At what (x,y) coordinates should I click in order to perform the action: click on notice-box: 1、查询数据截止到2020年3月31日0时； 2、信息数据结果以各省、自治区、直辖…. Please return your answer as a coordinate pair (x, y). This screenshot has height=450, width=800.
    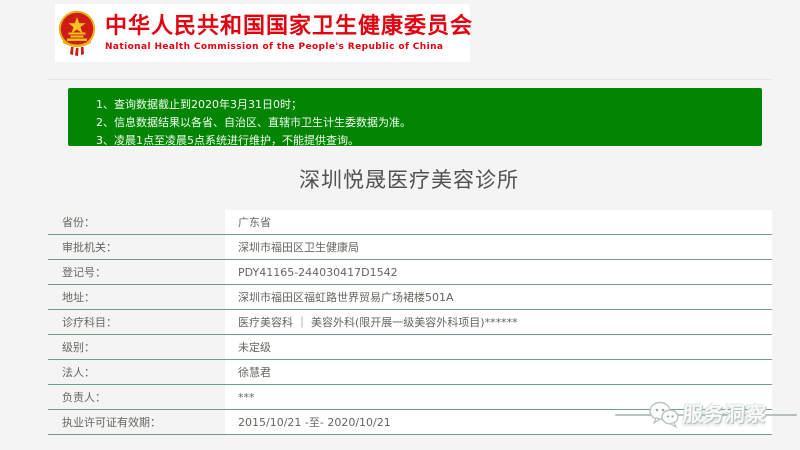
    Looking at the image, I should click on (415, 117).